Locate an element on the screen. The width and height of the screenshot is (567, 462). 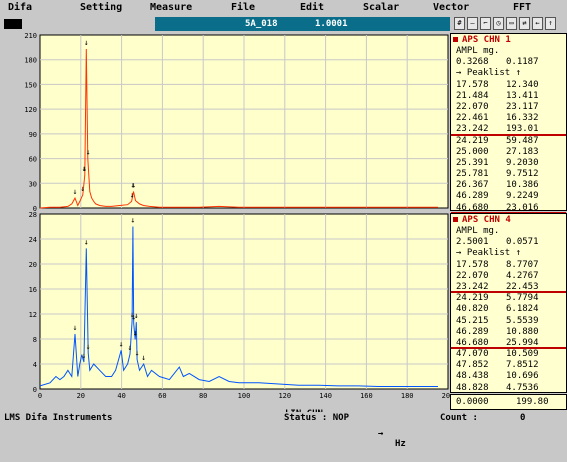
peak-row: 25.000 27.183 is located at coordinates (508, 152).